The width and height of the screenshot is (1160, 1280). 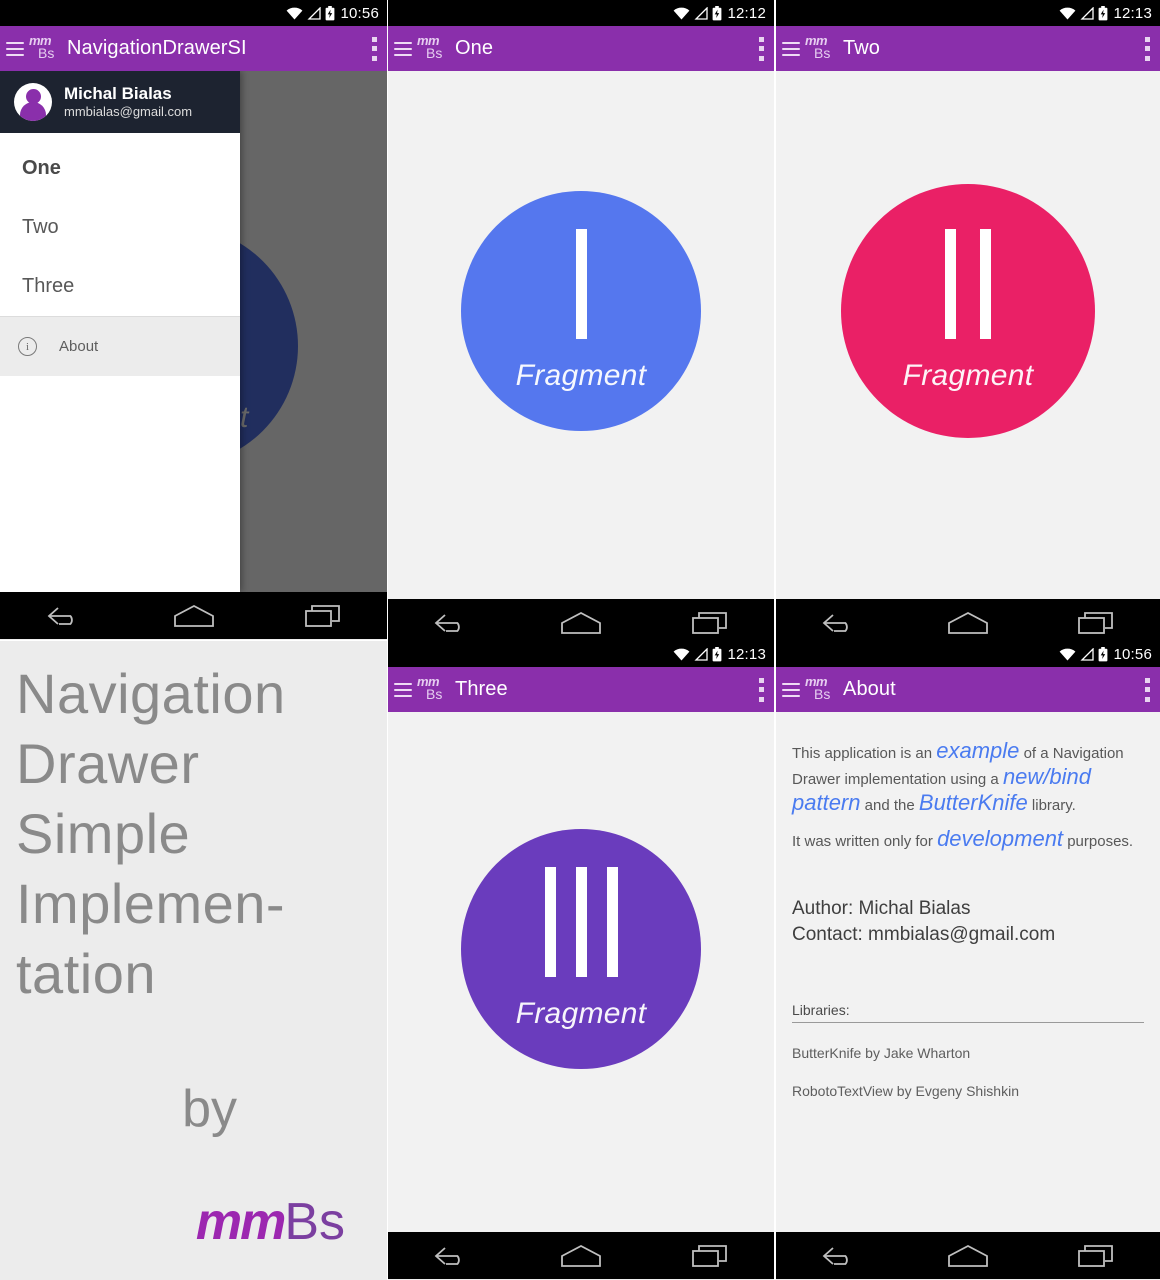 What do you see at coordinates (905, 1091) in the screenshot?
I see `about-library-item: RobotoTextView by Evgeny Shishkin` at bounding box center [905, 1091].